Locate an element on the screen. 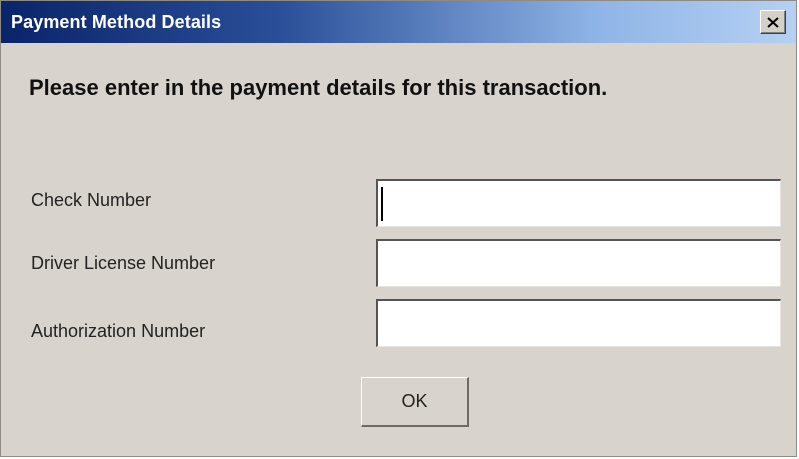 The height and width of the screenshot is (459, 799). ok-button: OK is located at coordinates (415, 402).